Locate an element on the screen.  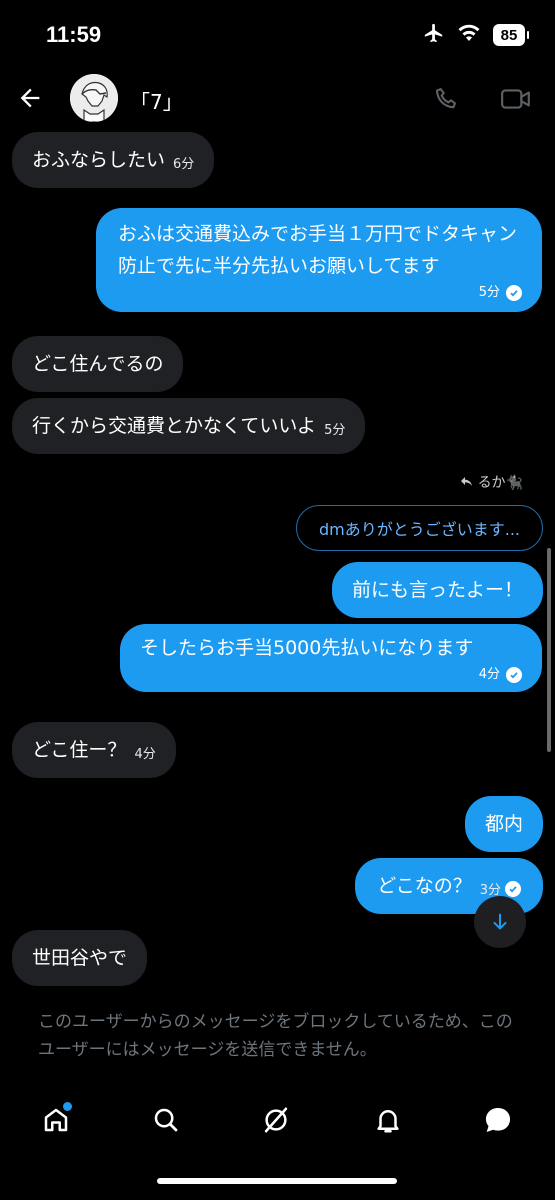
message-sent: 都内 is located at coordinates (503, 824).